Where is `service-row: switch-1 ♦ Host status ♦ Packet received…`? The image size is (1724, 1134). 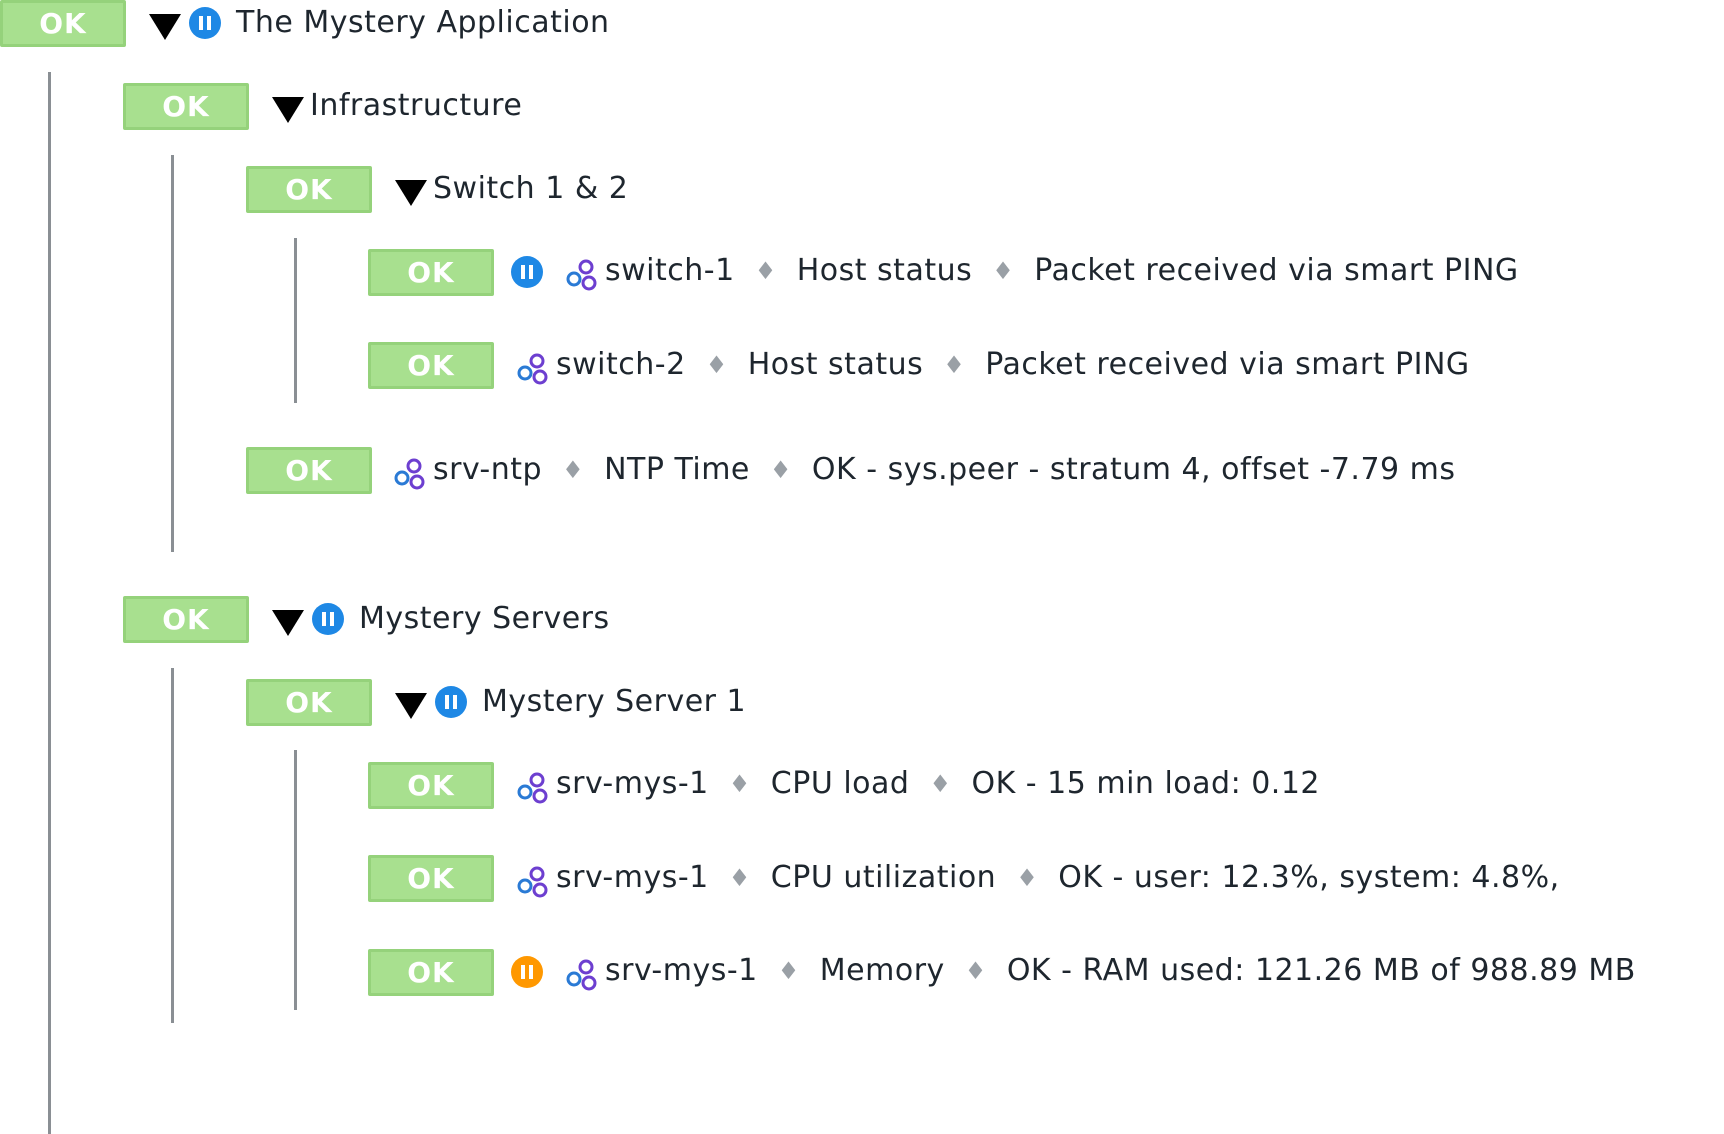 service-row: switch-1 ♦ Host status ♦ Packet received… is located at coordinates (1062, 271).